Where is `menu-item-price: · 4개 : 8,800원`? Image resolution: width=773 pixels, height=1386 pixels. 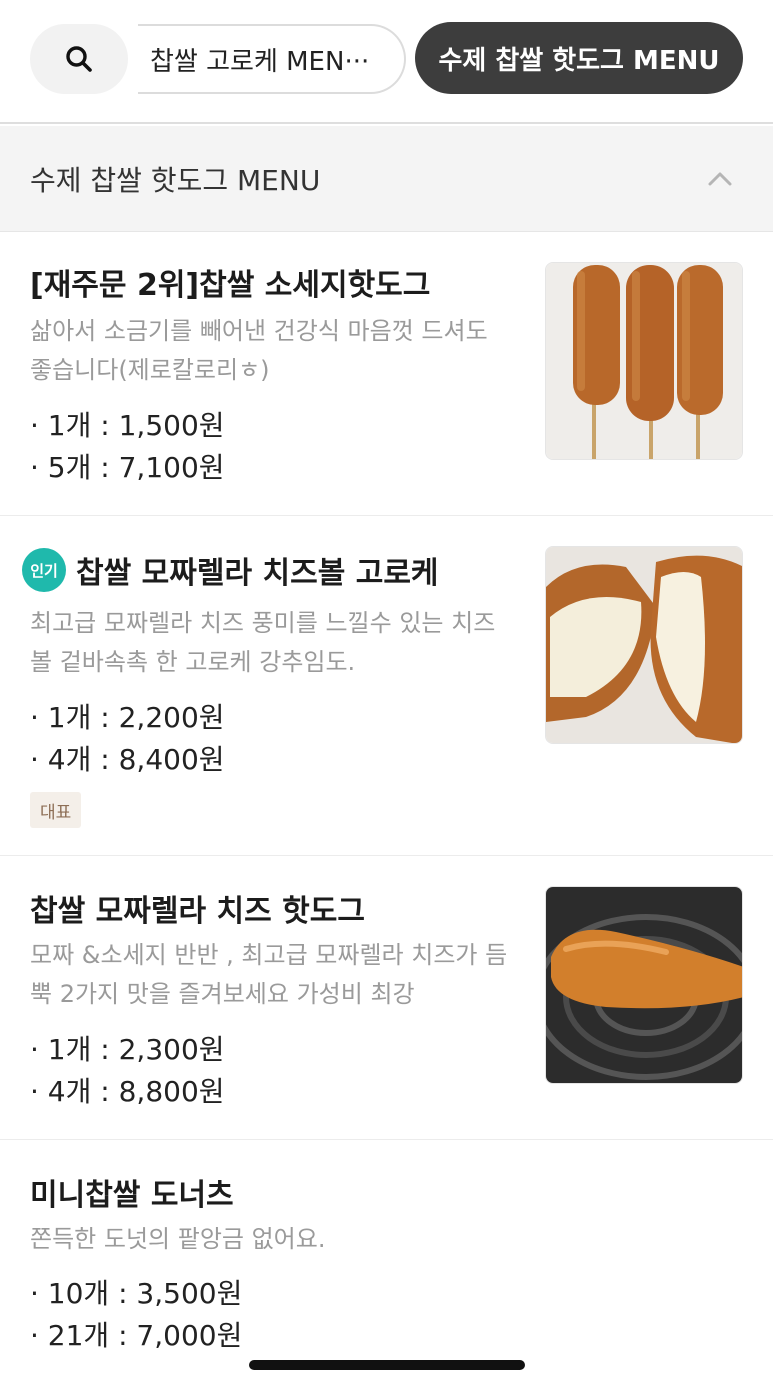 menu-item-price: · 4개 : 8,800원 is located at coordinates (127, 1091).